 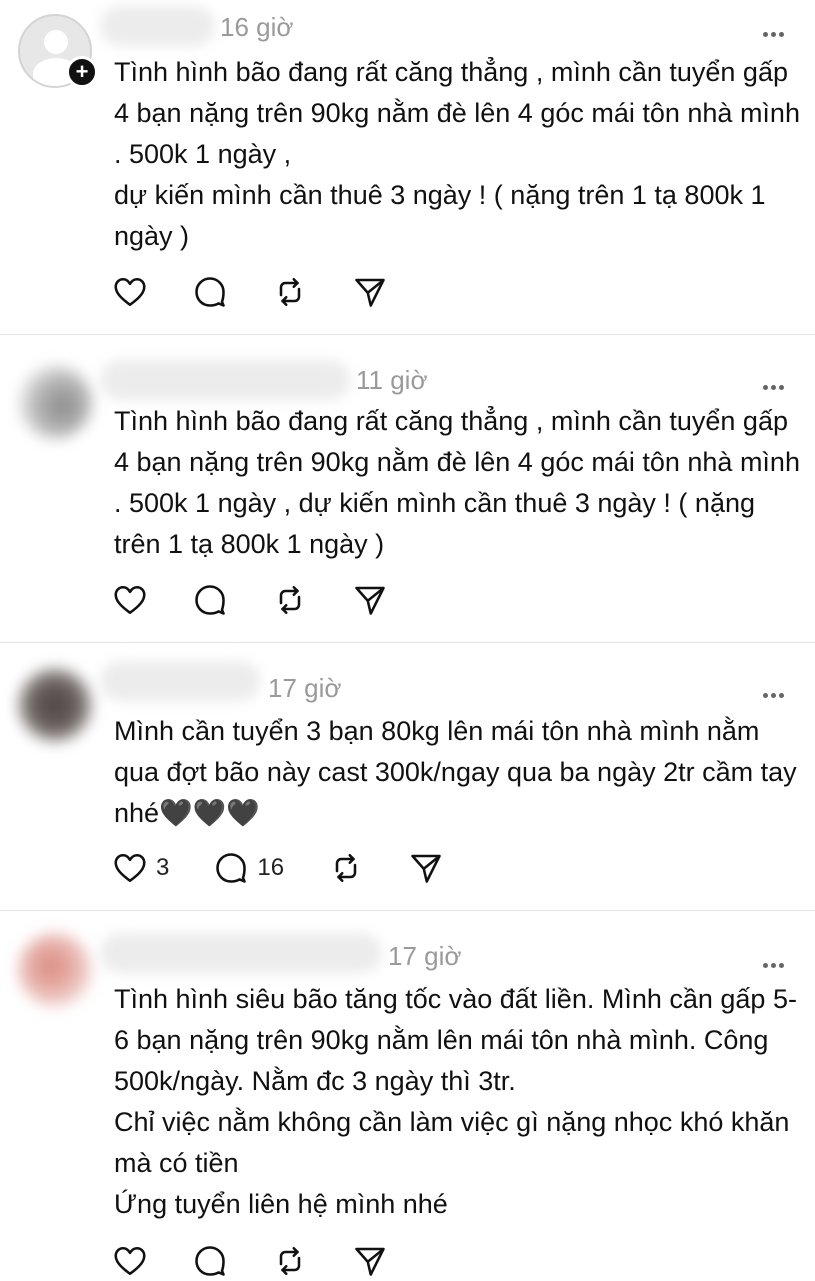 I want to click on comment-count: 16, so click(x=271, y=867).